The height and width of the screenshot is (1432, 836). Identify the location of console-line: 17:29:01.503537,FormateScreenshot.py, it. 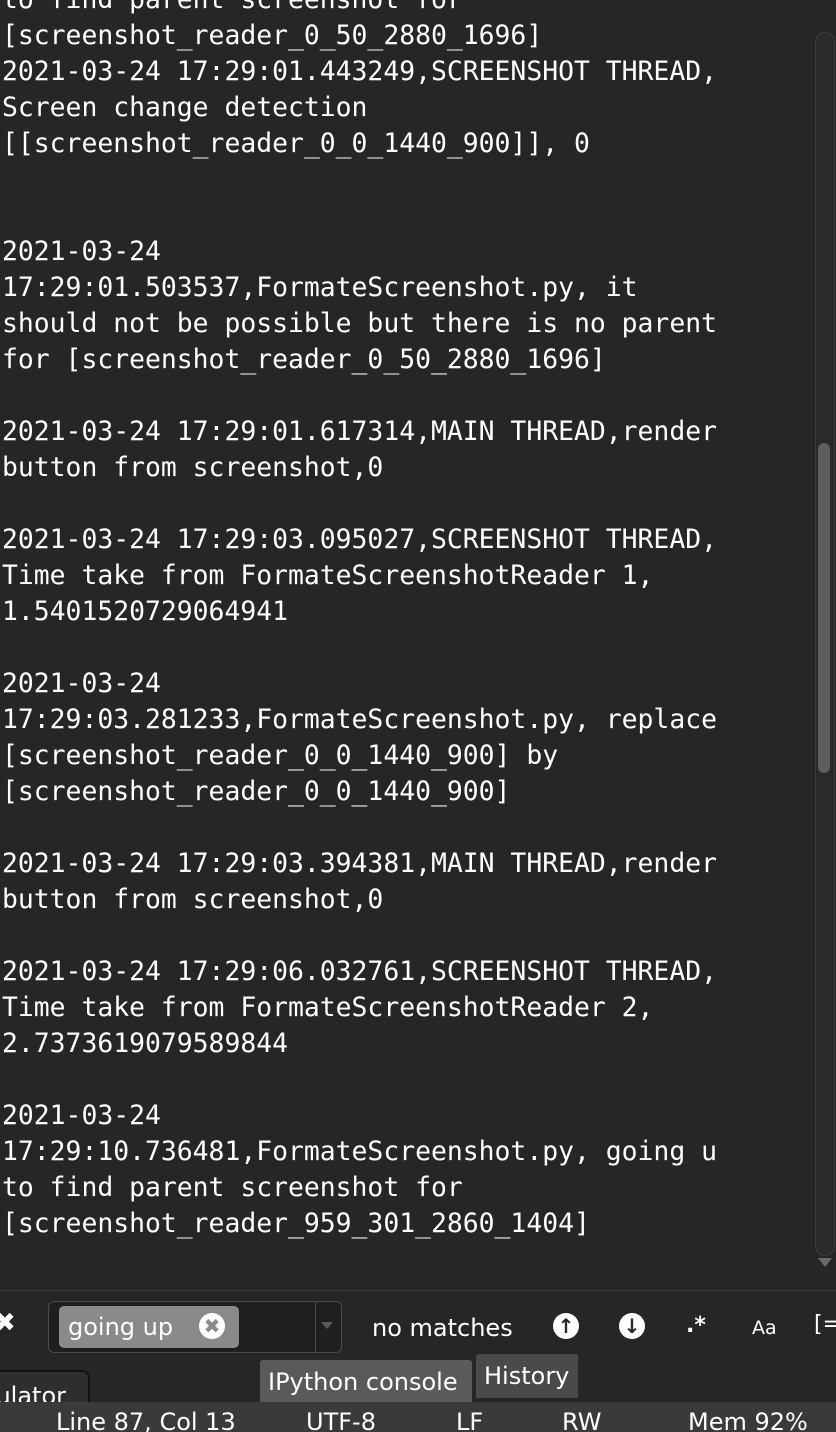
(320, 287).